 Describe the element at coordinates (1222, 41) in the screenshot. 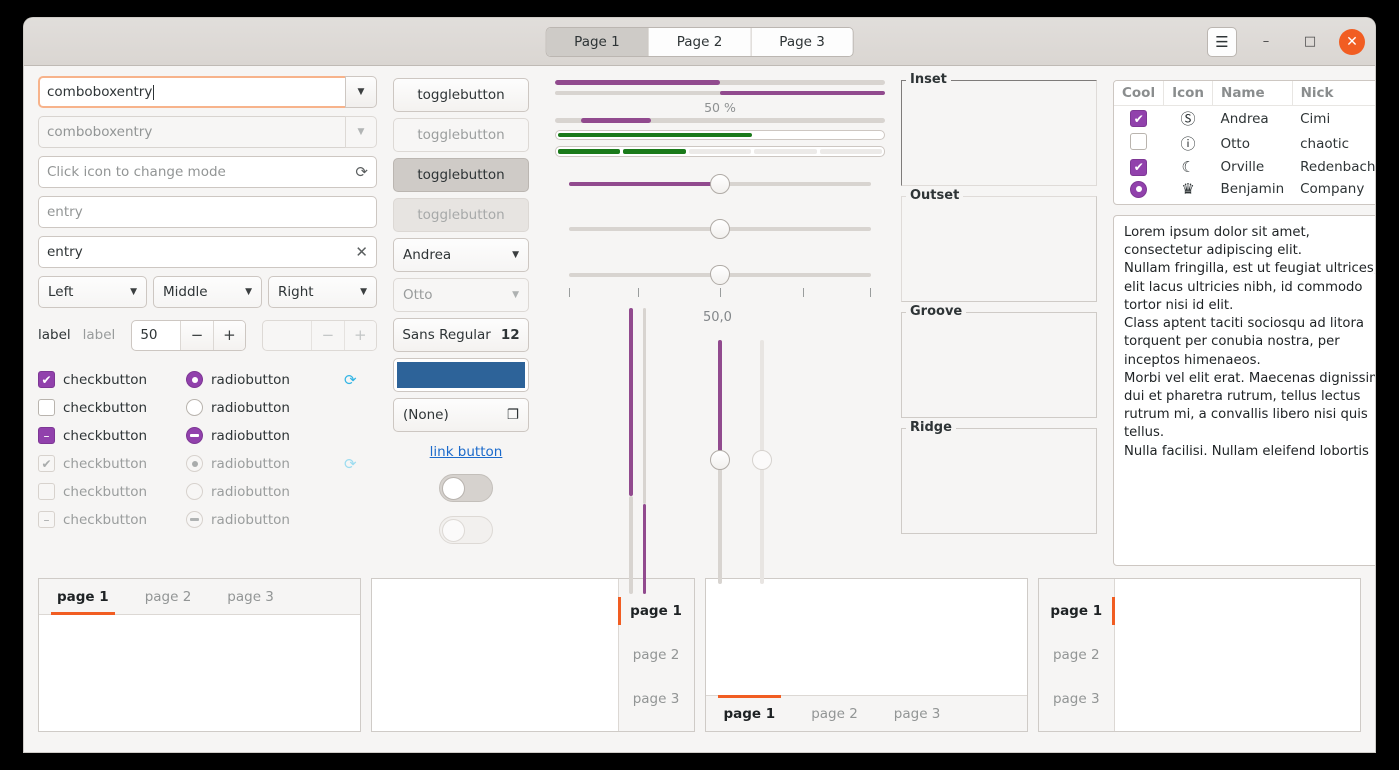

I see `hamburger-menu-icon: ☰` at that location.